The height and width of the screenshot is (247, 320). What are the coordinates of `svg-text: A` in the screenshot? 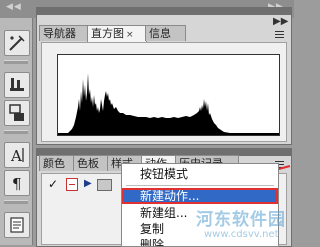 It's located at (16, 156).